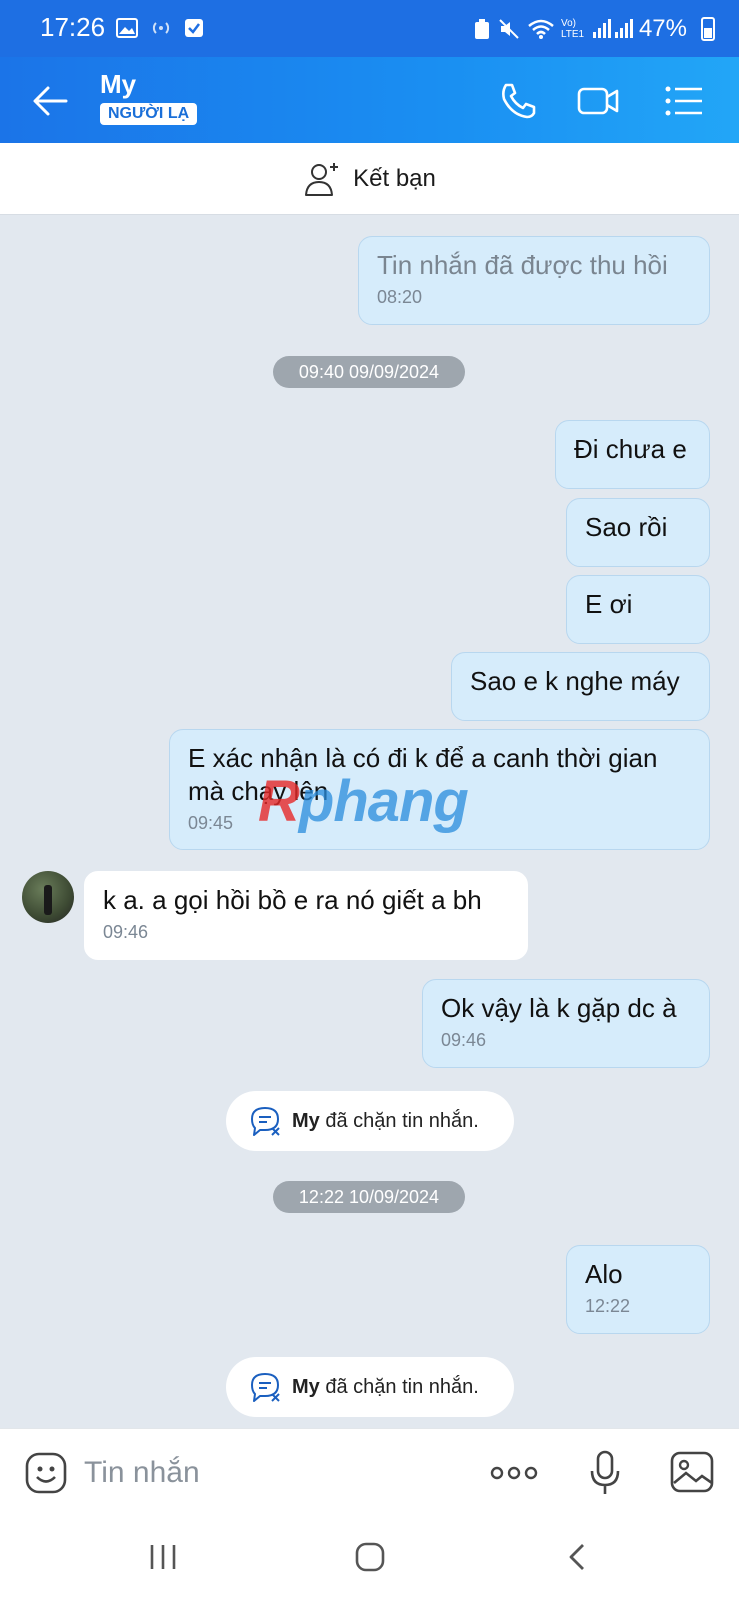 The image size is (739, 1600). Describe the element at coordinates (73, 27) in the screenshot. I see `status-time: 17:26` at that location.